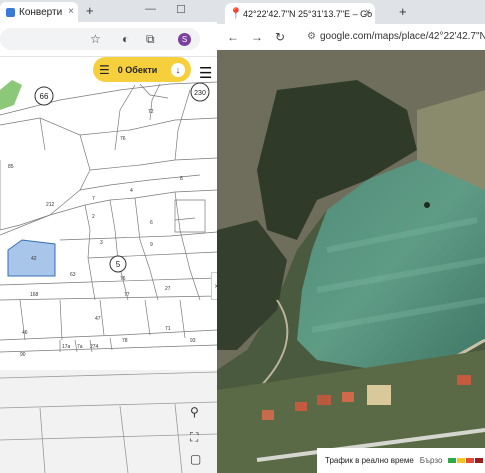 This screenshot has width=485, height=473. What do you see at coordinates (93, 199) in the screenshot?
I see `svg-text: 7` at bounding box center [93, 199].